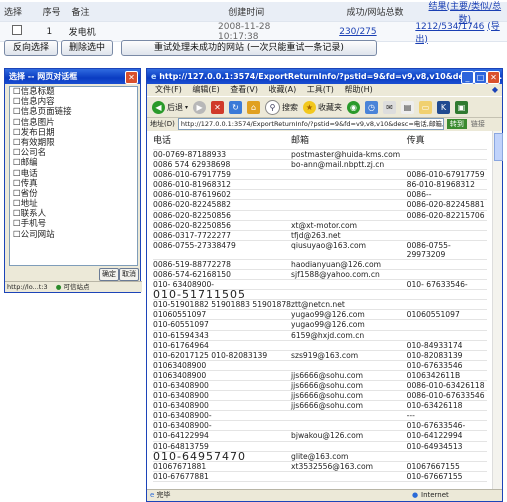 This screenshot has width=507, height=502. What do you see at coordinates (73, 235) in the screenshot?
I see `field-option: ☐公司网站` at bounding box center [73, 235].